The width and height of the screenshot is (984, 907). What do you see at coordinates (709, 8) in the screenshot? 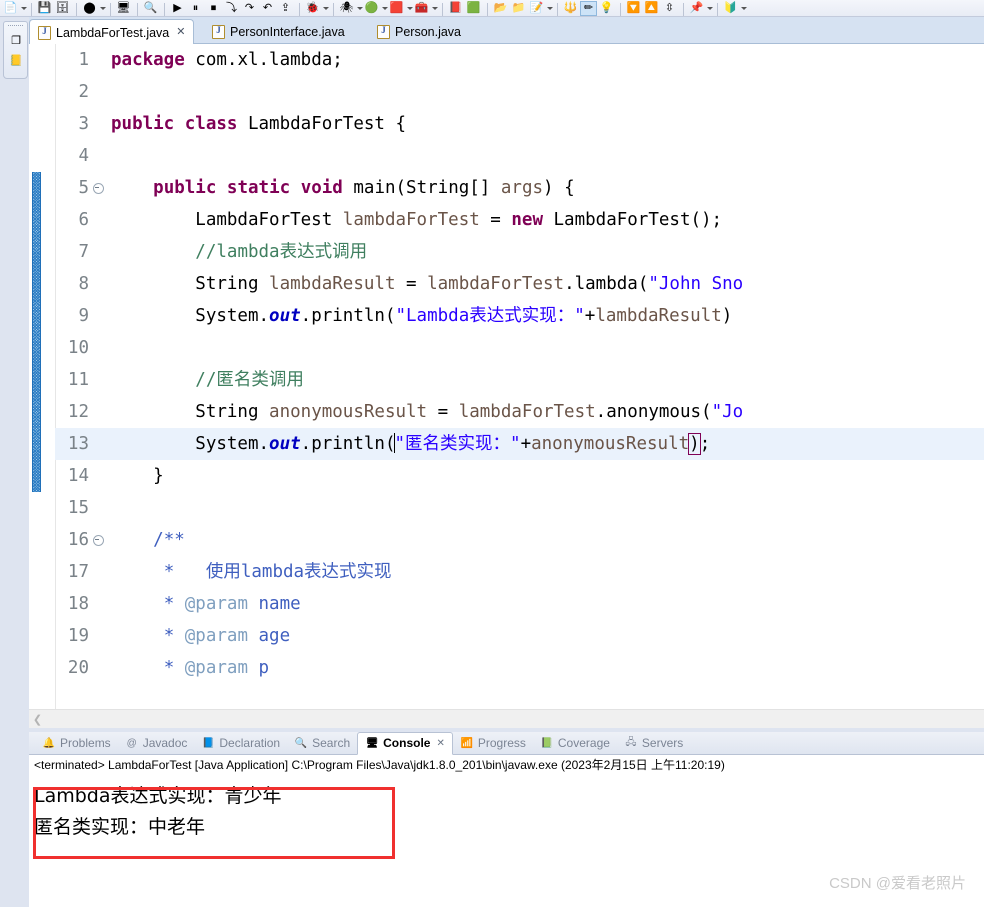
I see `pin-dropdown-arrow` at bounding box center [709, 8].